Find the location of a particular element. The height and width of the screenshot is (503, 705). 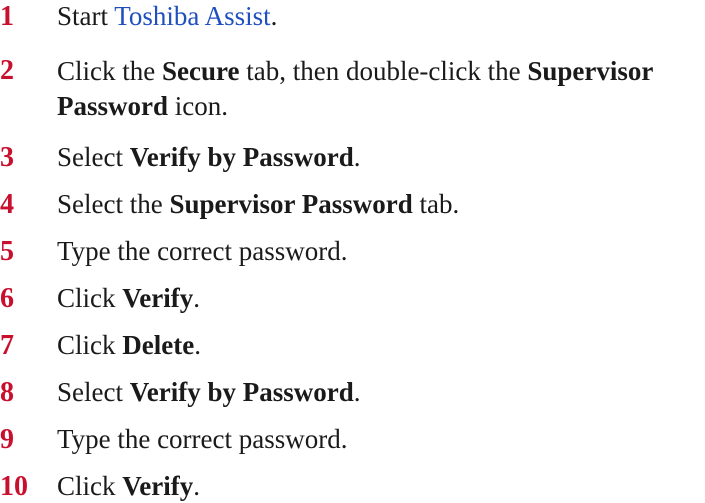

step-number: 2 is located at coordinates (7, 70).